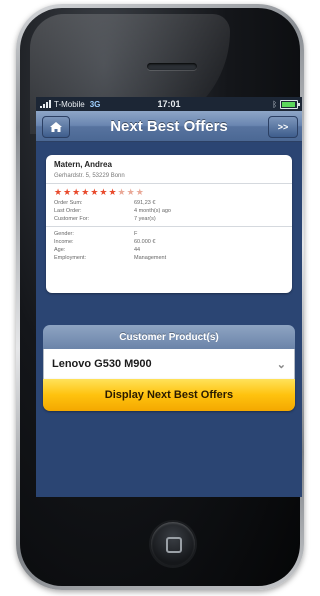 The width and height of the screenshot is (320, 596). What do you see at coordinates (152, 211) in the screenshot?
I see `field-value: 4 month(s) ago` at bounding box center [152, 211].